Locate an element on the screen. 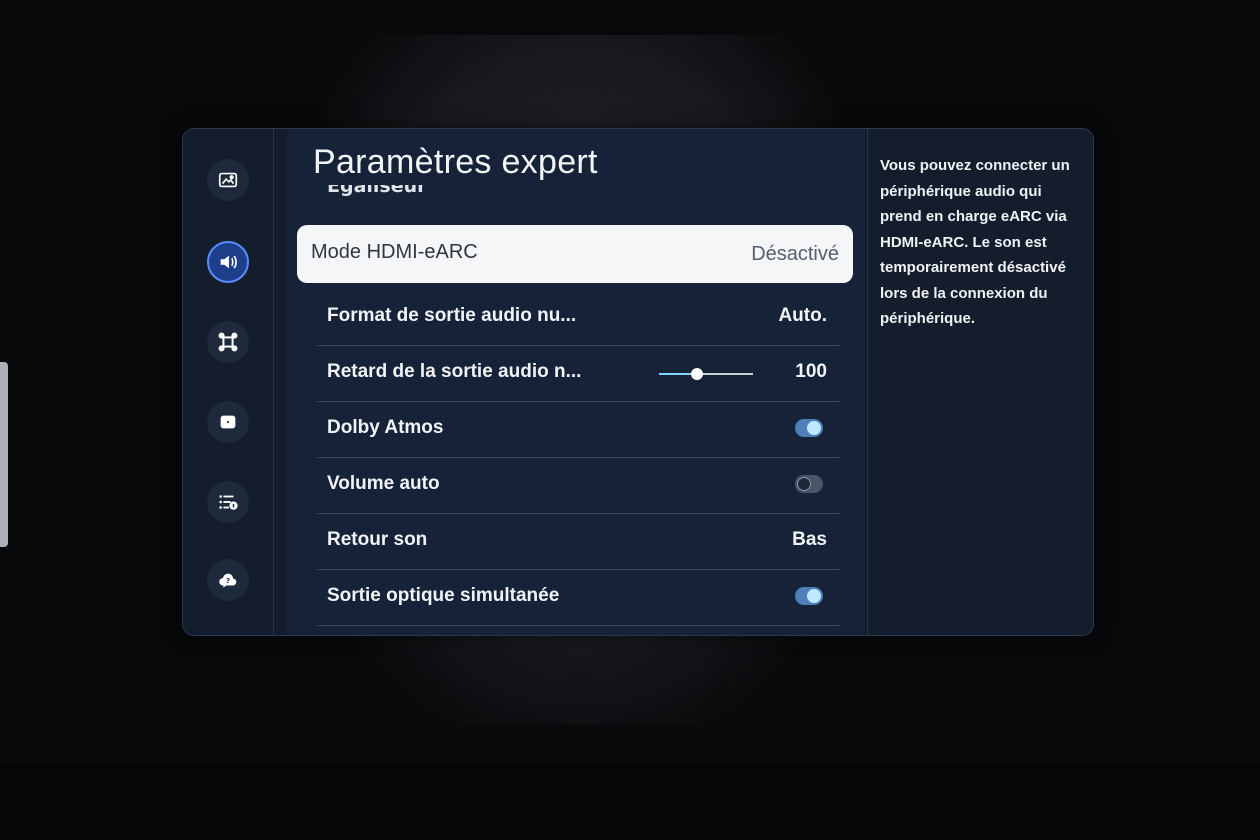 Image resolution: width=1260 pixels, height=840 pixels. slider-knob is located at coordinates (696, 374).